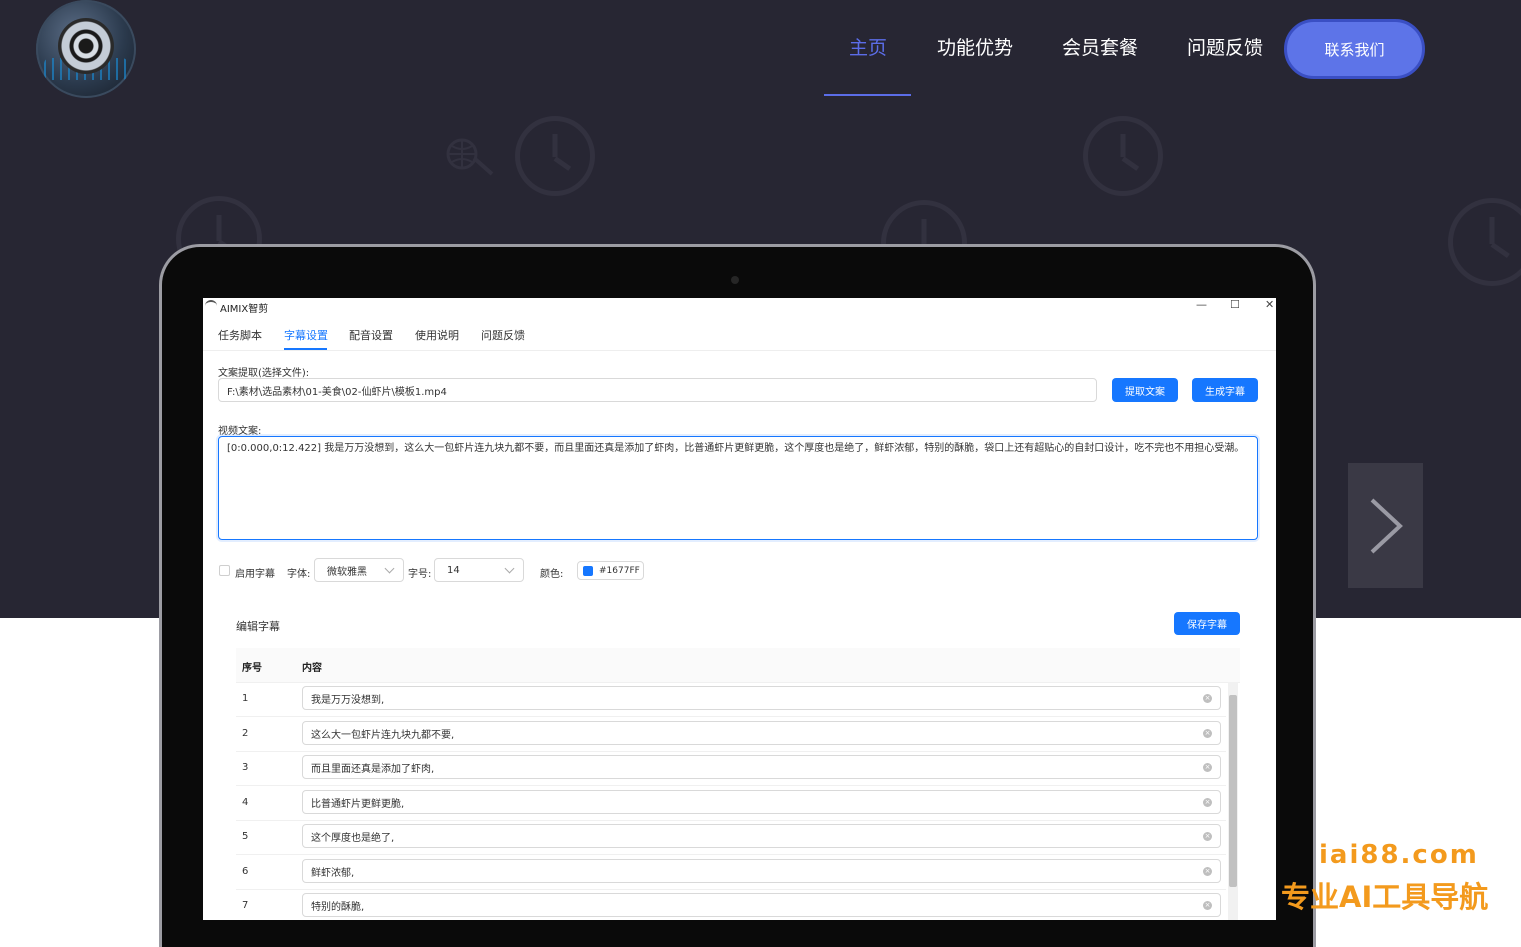 This screenshot has width=1521, height=947. Describe the element at coordinates (503, 335) in the screenshot. I see `tab-feedback: 问题反馈` at that location.